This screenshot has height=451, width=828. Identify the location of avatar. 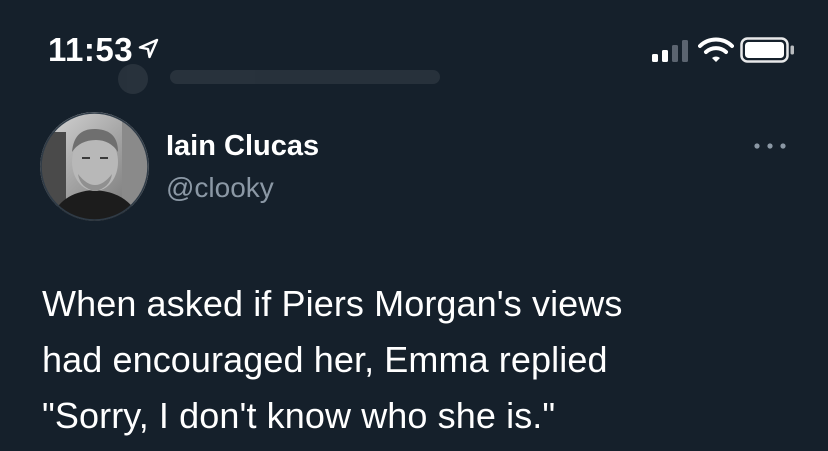
(94, 166).